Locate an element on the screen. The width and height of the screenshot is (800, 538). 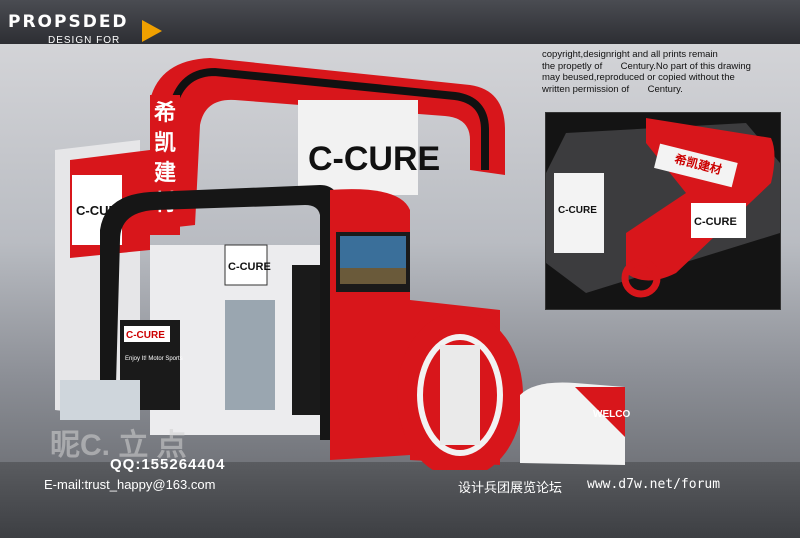
forum-link: www.d7w.net/forum is located at coordinates (653, 484).